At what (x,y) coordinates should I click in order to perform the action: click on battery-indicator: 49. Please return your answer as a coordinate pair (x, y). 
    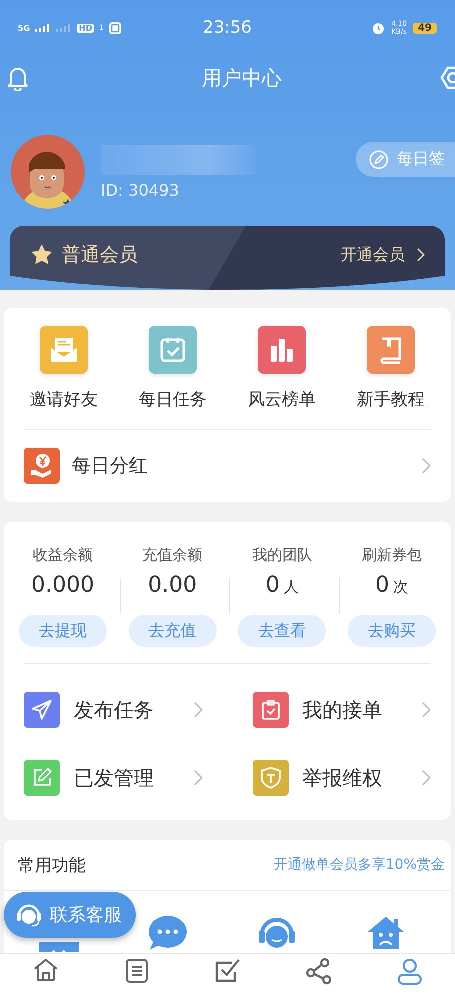
    Looking at the image, I should click on (425, 28).